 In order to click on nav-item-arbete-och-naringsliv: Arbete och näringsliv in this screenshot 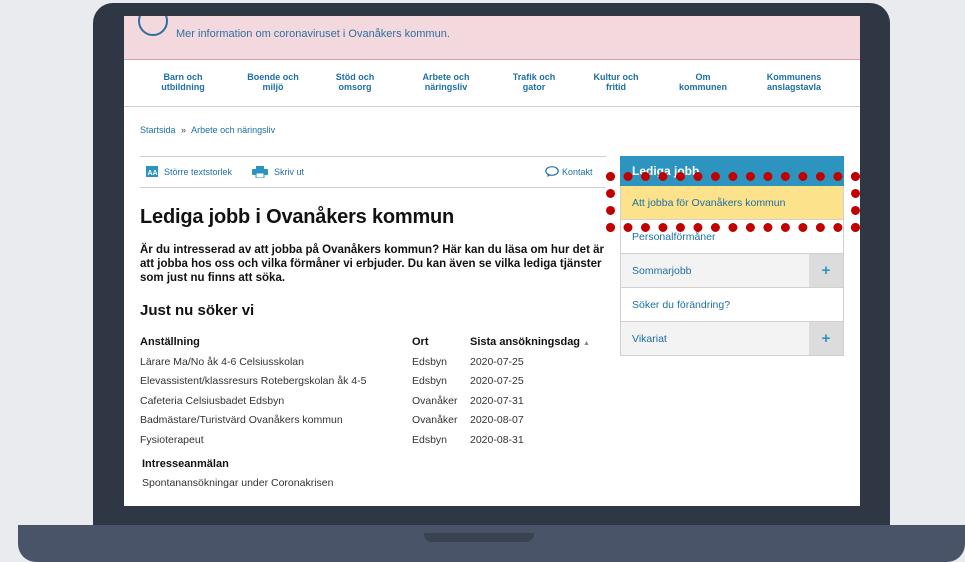, I will do `click(446, 82)`.